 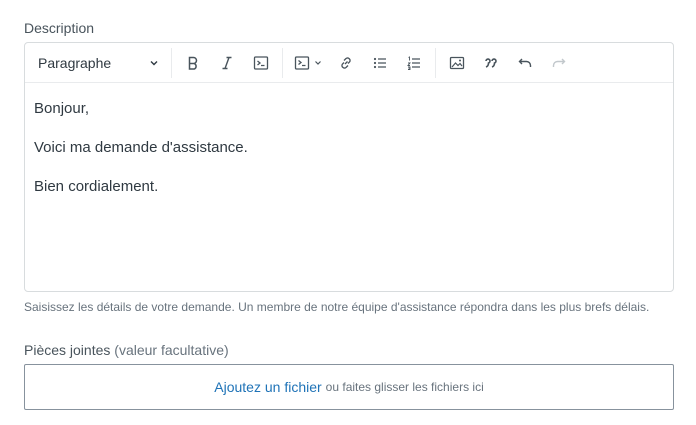 I want to click on bulleted-list-button, so click(x=380, y=63).